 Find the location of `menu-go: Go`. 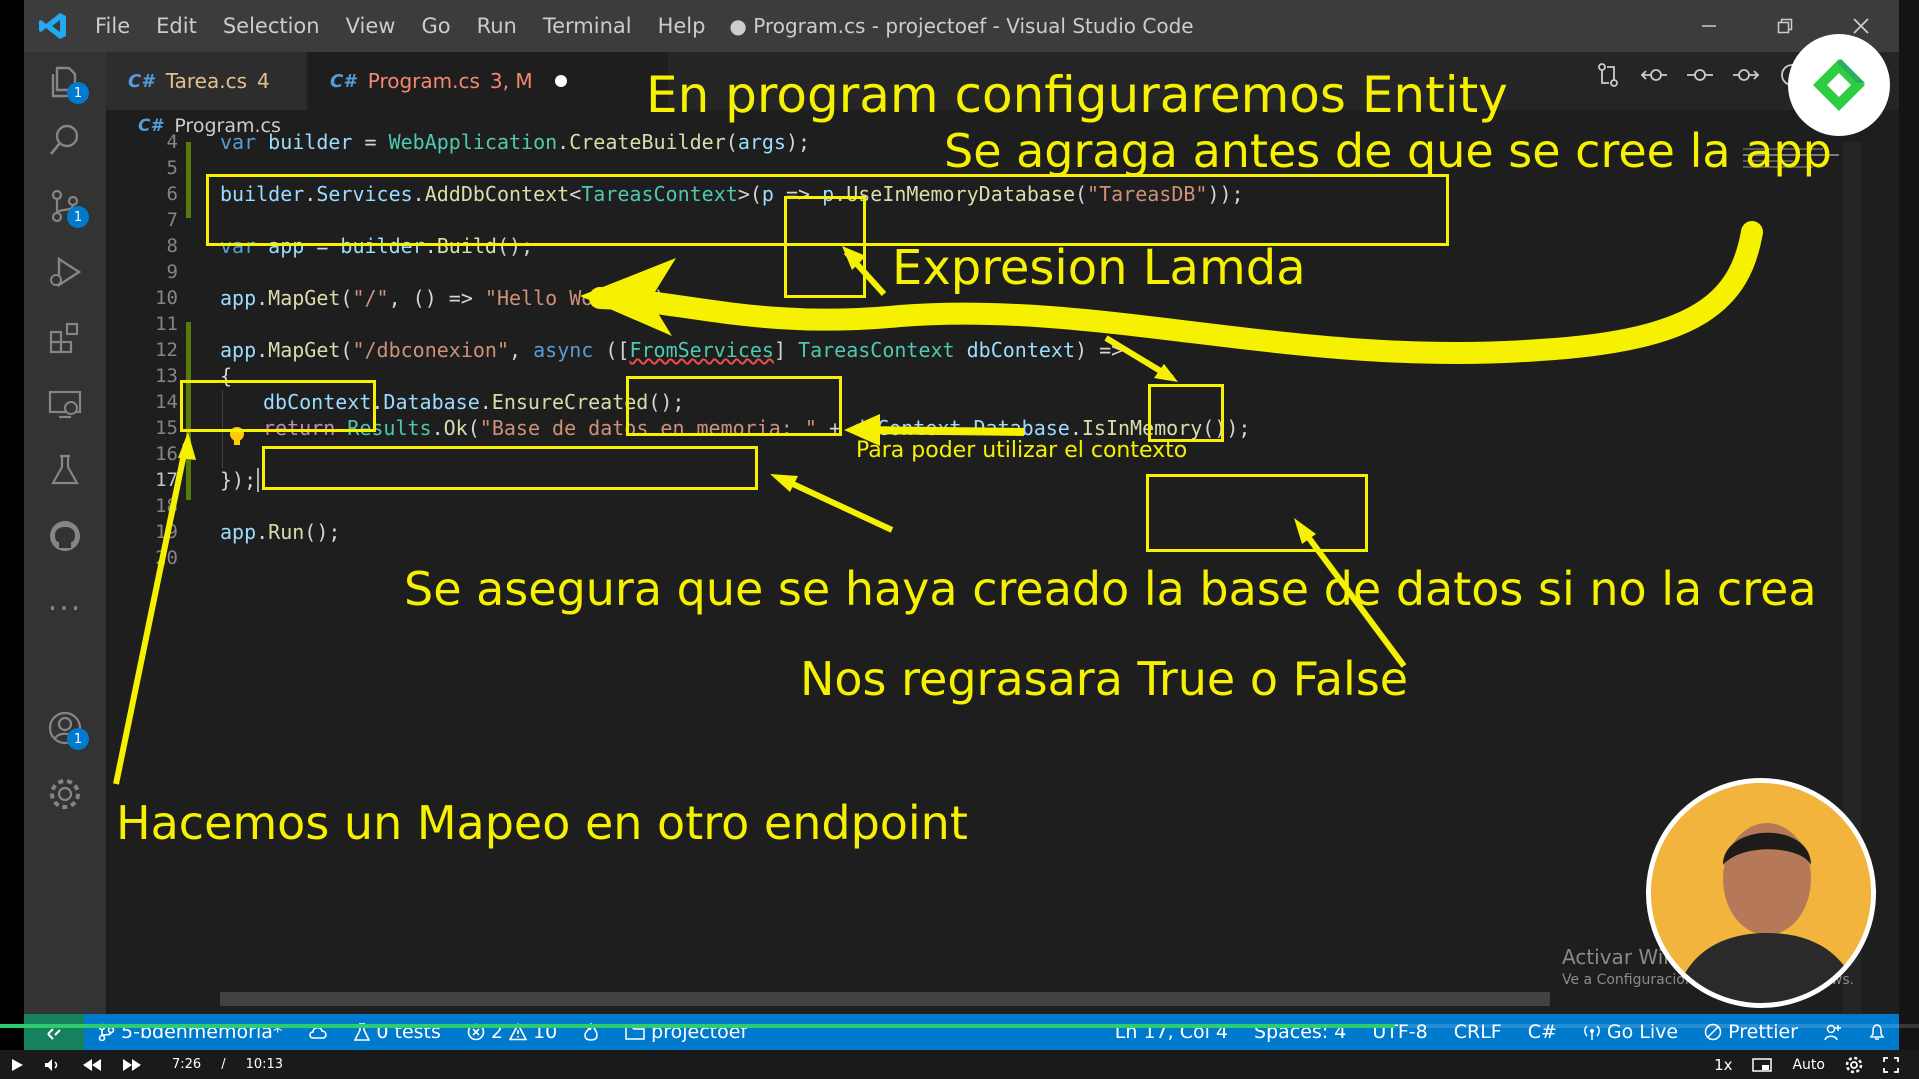

menu-go: Go is located at coordinates (435, 26).